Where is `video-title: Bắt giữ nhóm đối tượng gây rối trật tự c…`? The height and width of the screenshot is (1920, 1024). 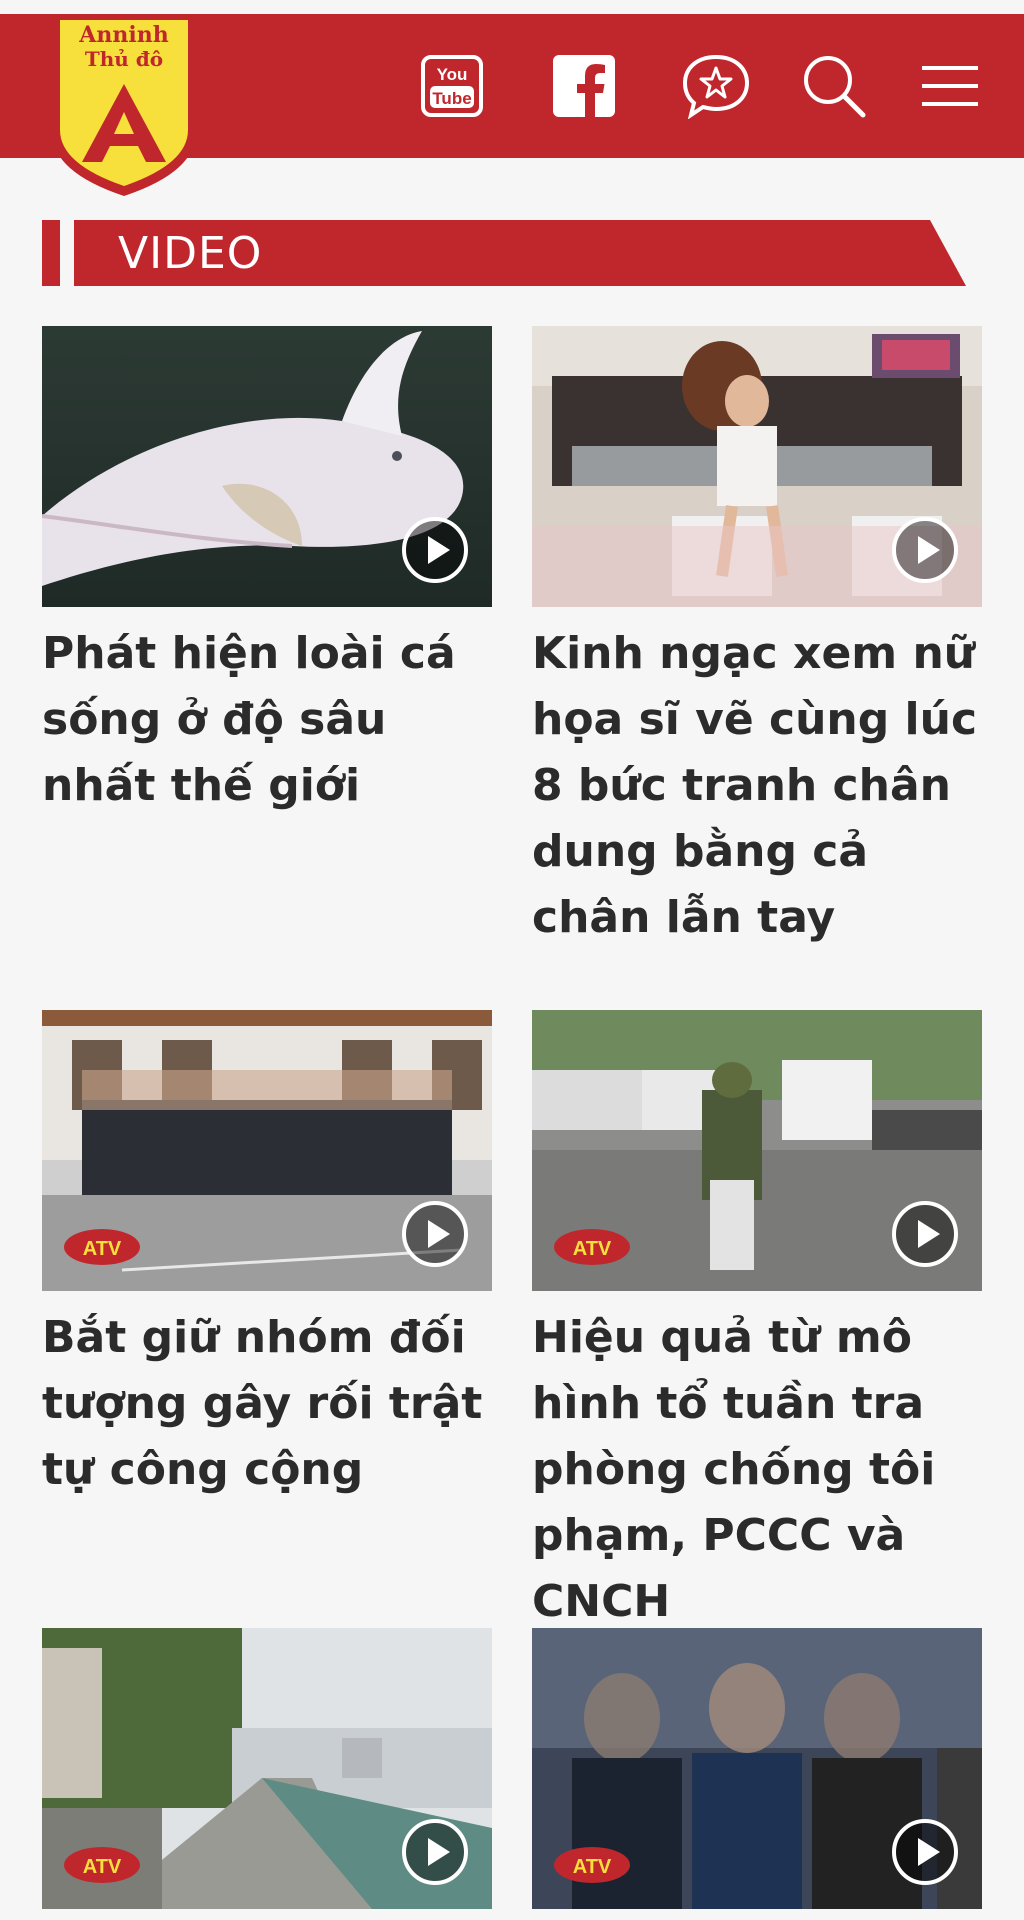
video-title: Bắt giữ nhóm đối tượng gây rối trật tự c… is located at coordinates (267, 1404).